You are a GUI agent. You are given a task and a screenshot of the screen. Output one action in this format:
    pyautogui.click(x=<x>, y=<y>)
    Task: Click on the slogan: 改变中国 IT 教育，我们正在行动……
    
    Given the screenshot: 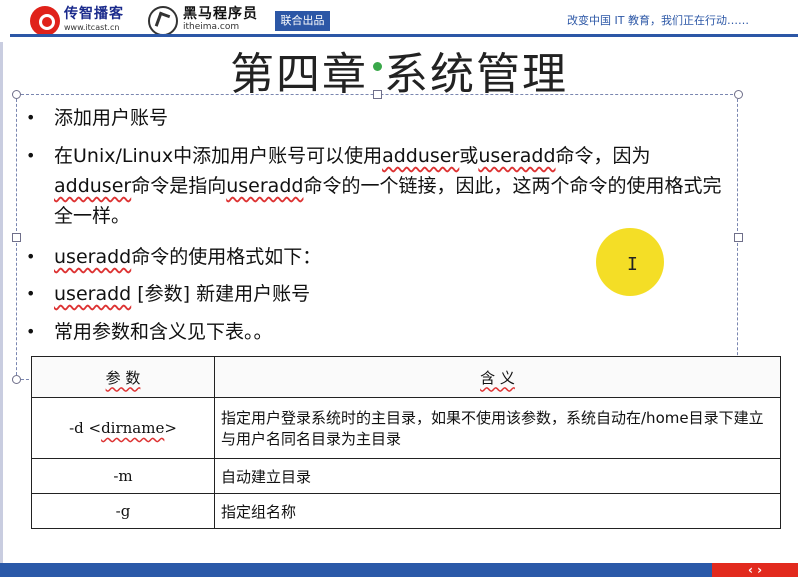 What is the action you would take?
    pyautogui.click(x=658, y=20)
    